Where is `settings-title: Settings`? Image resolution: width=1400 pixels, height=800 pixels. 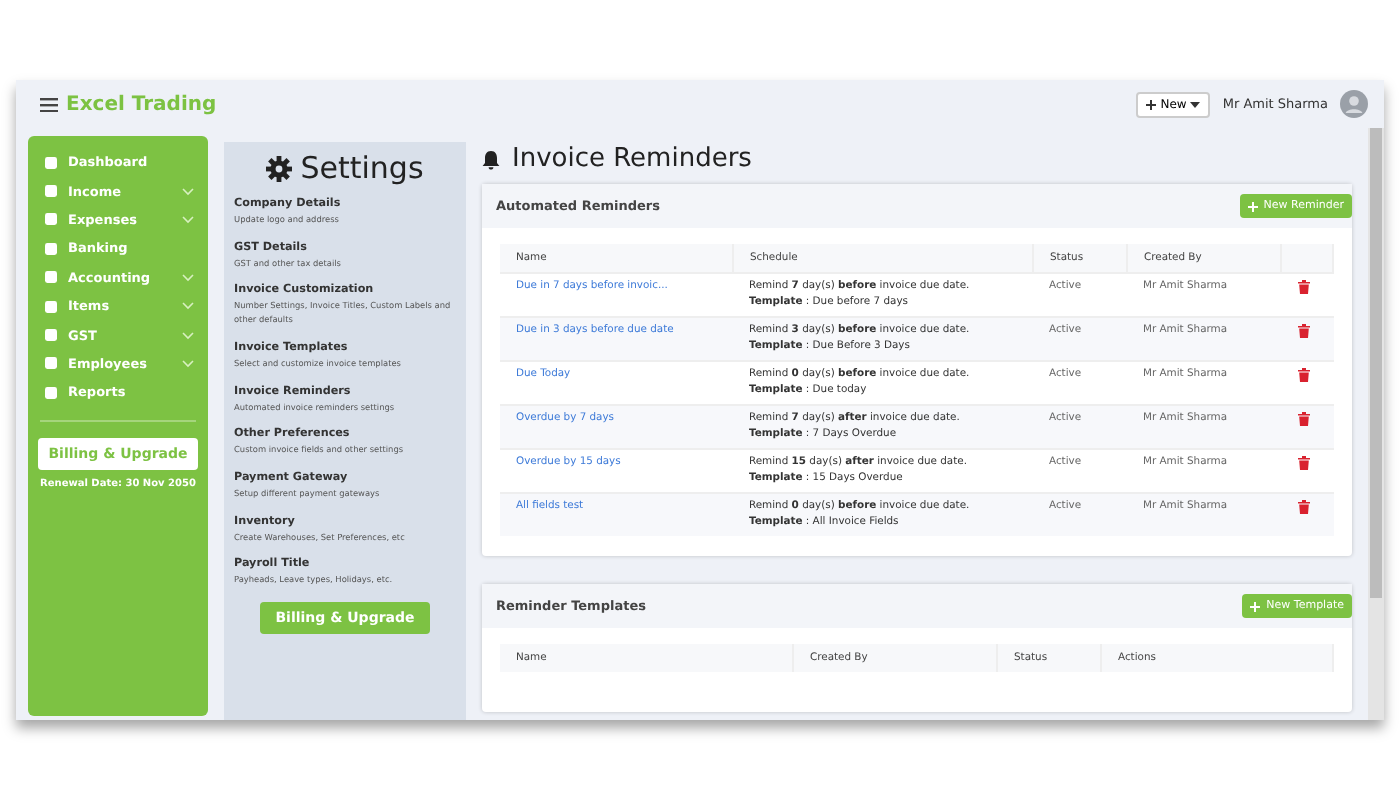
settings-title: Settings is located at coordinates (362, 168).